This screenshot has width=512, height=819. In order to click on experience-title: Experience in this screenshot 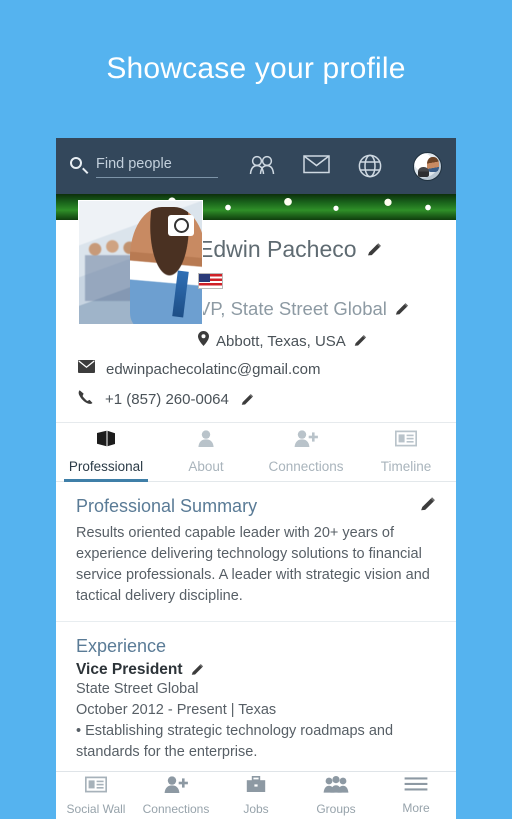, I will do `click(121, 646)`.